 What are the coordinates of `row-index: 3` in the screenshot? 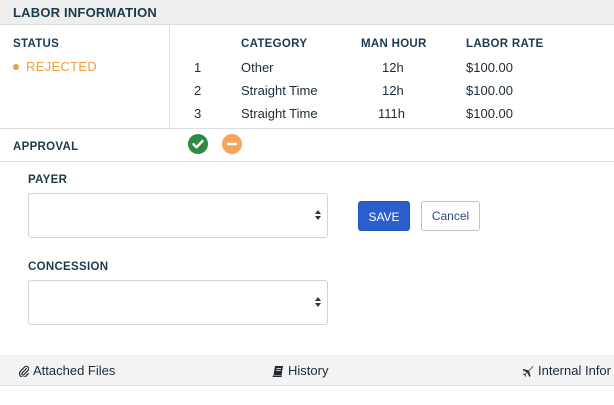 It's located at (198, 113).